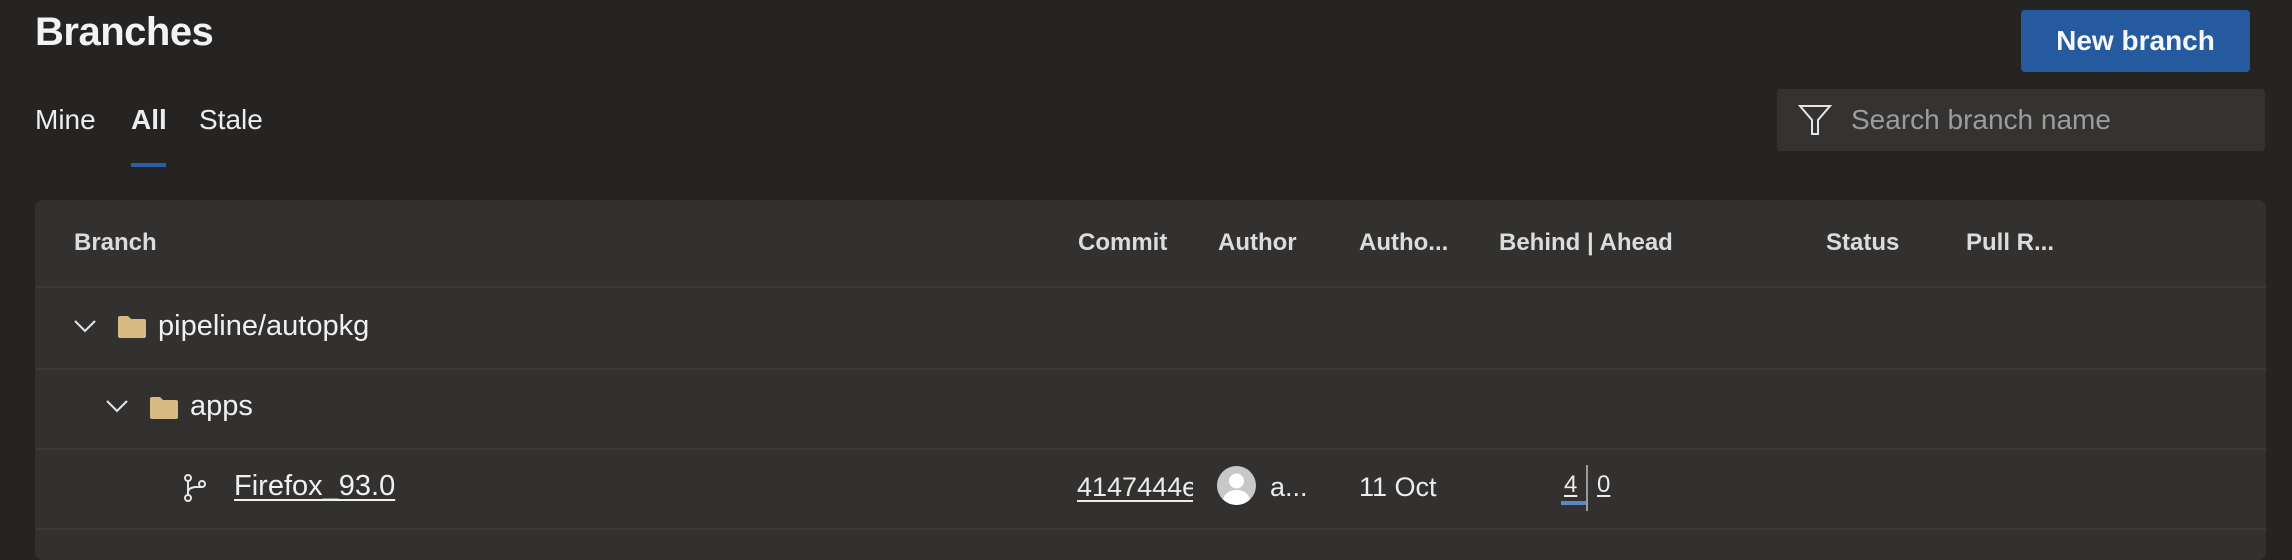  Describe the element at coordinates (1135, 487) in the screenshot. I see `commit-link: 4147444e` at that location.